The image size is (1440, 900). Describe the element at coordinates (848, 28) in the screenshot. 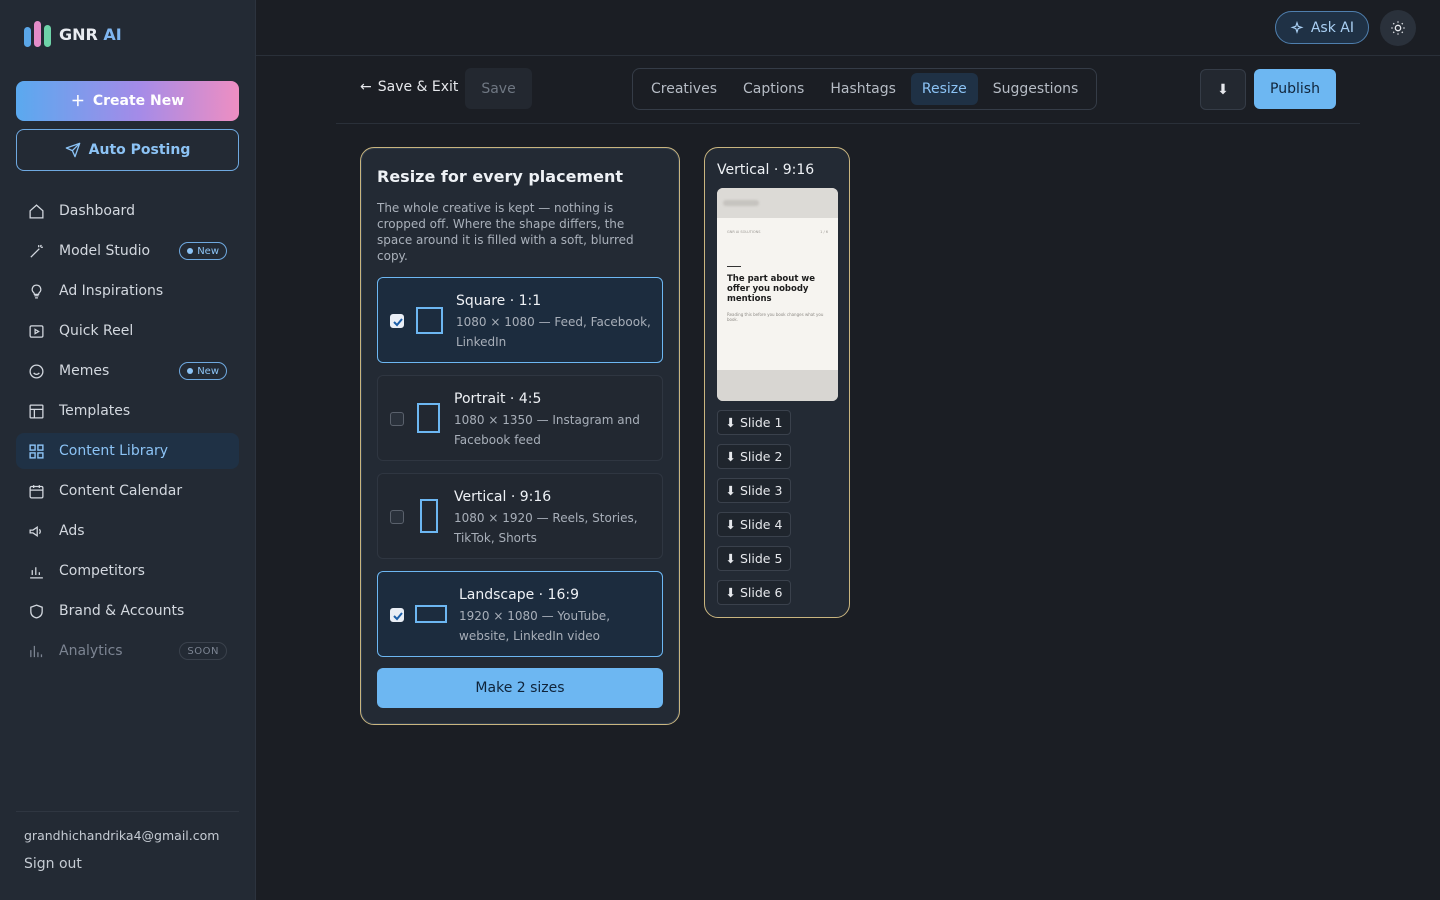

I see `top-bar: Ask AI` at that location.